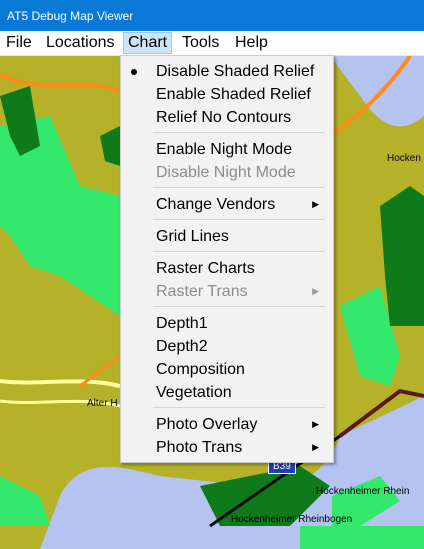 Image resolution: width=424 pixels, height=549 pixels. I want to click on map-label-hocken: Hocken, so click(404, 158).